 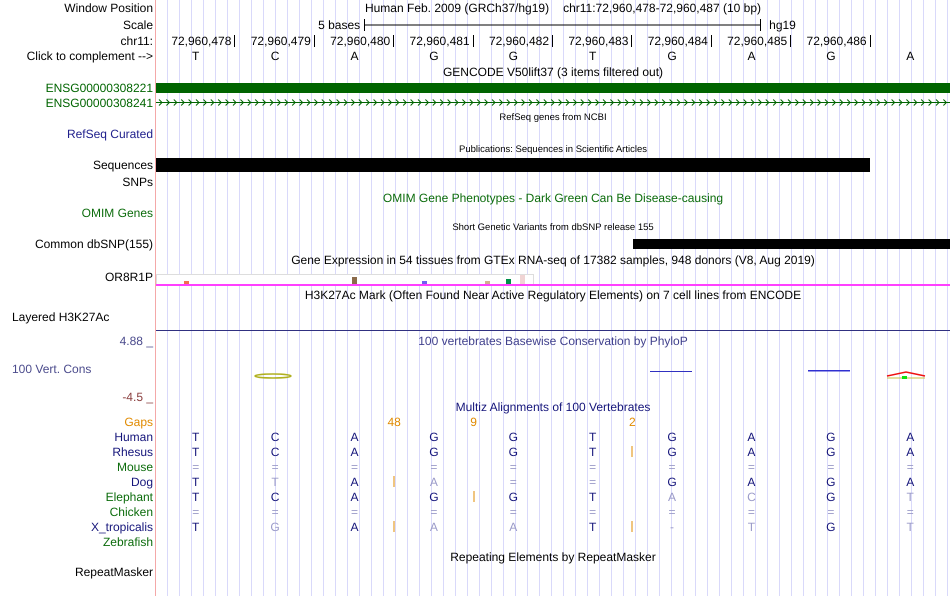 I want to click on position-range: chr11:72,960,478-72,960,487 (10 bp), so click(x=662, y=8).